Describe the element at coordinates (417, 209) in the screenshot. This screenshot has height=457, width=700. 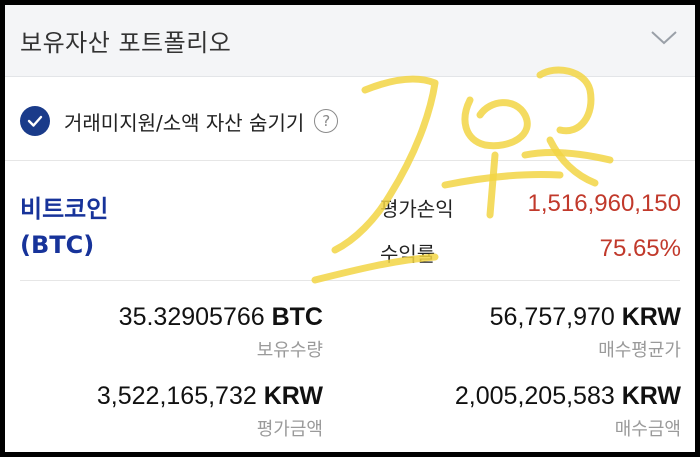
I see `profit-loss-label: 평가손익` at that location.